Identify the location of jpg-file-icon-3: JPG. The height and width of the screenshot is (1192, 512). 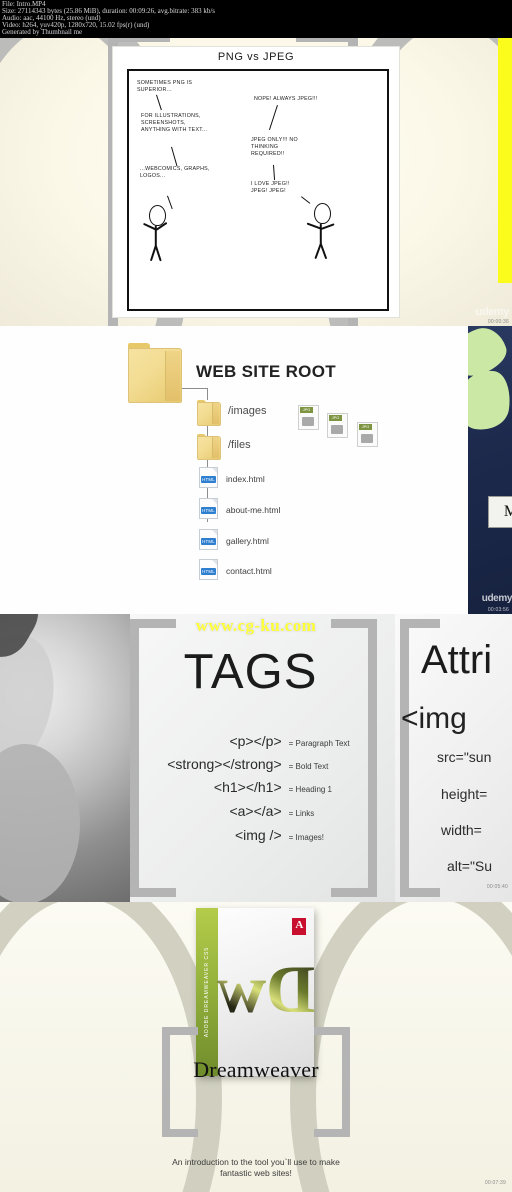
(367, 434).